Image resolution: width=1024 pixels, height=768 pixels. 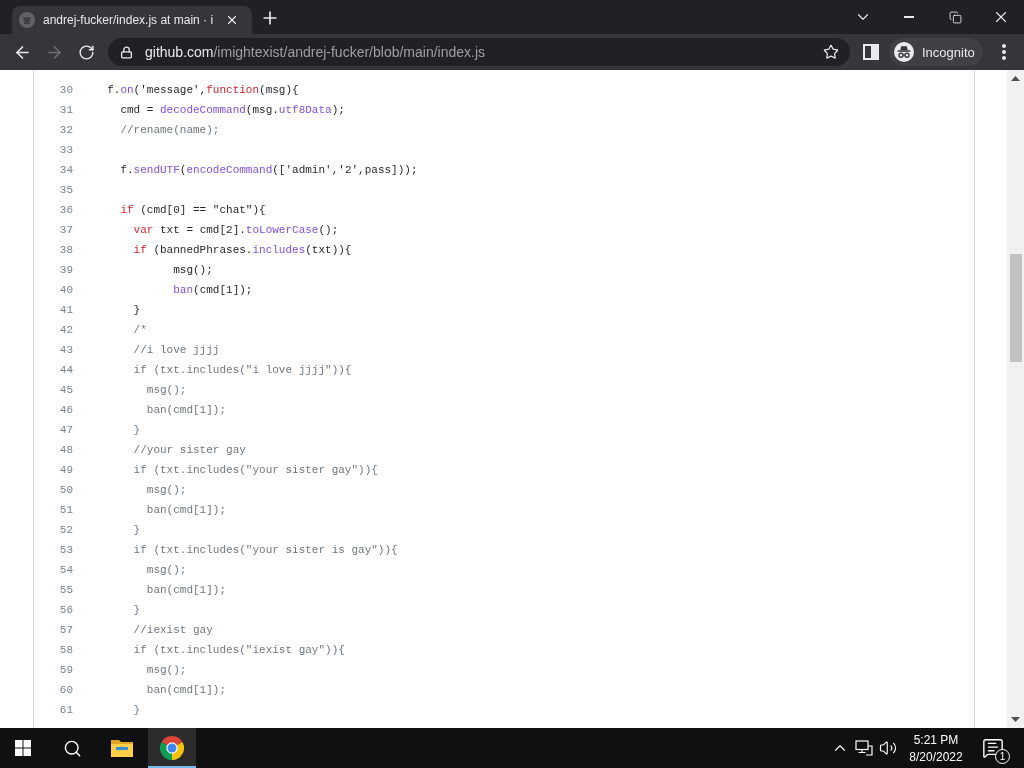 I want to click on incognito-profile-button: Incognito, so click(x=936, y=52).